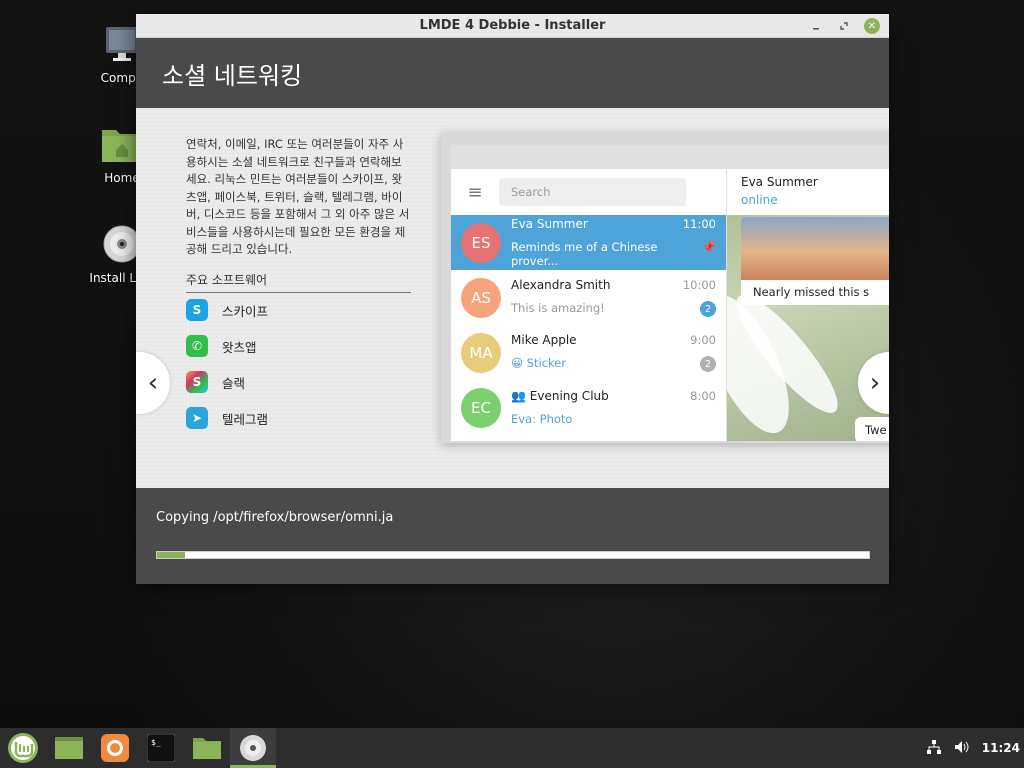  Describe the element at coordinates (811, 292) in the screenshot. I see `photo-caption: Nearly missed this s` at that location.